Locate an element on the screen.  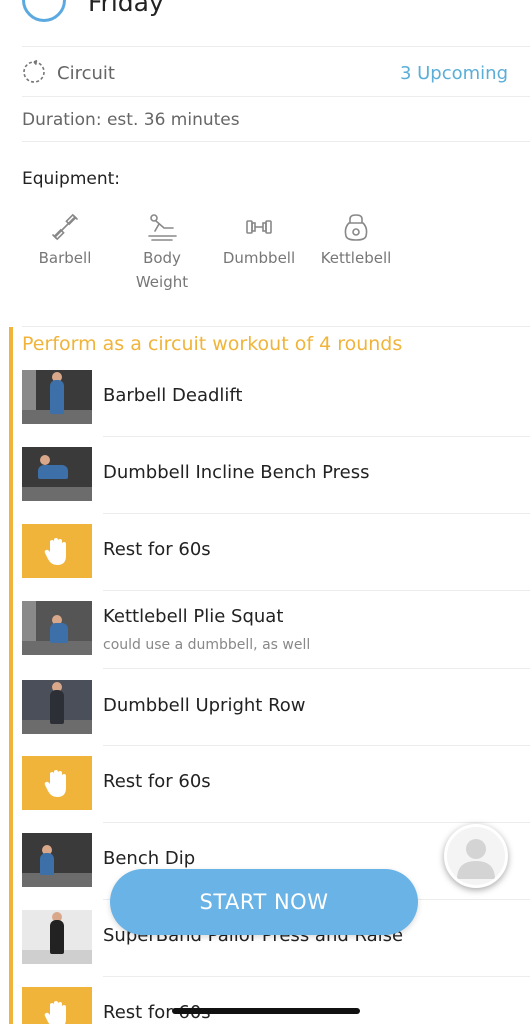
body-weight-icon is located at coordinates (162, 227).